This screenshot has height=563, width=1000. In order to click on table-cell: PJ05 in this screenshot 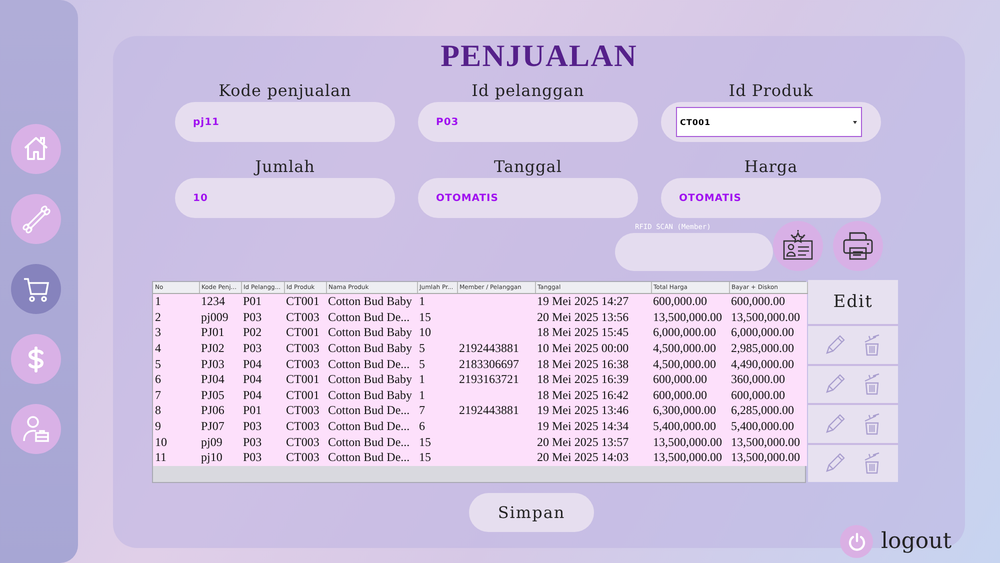, I will do `click(212, 395)`.